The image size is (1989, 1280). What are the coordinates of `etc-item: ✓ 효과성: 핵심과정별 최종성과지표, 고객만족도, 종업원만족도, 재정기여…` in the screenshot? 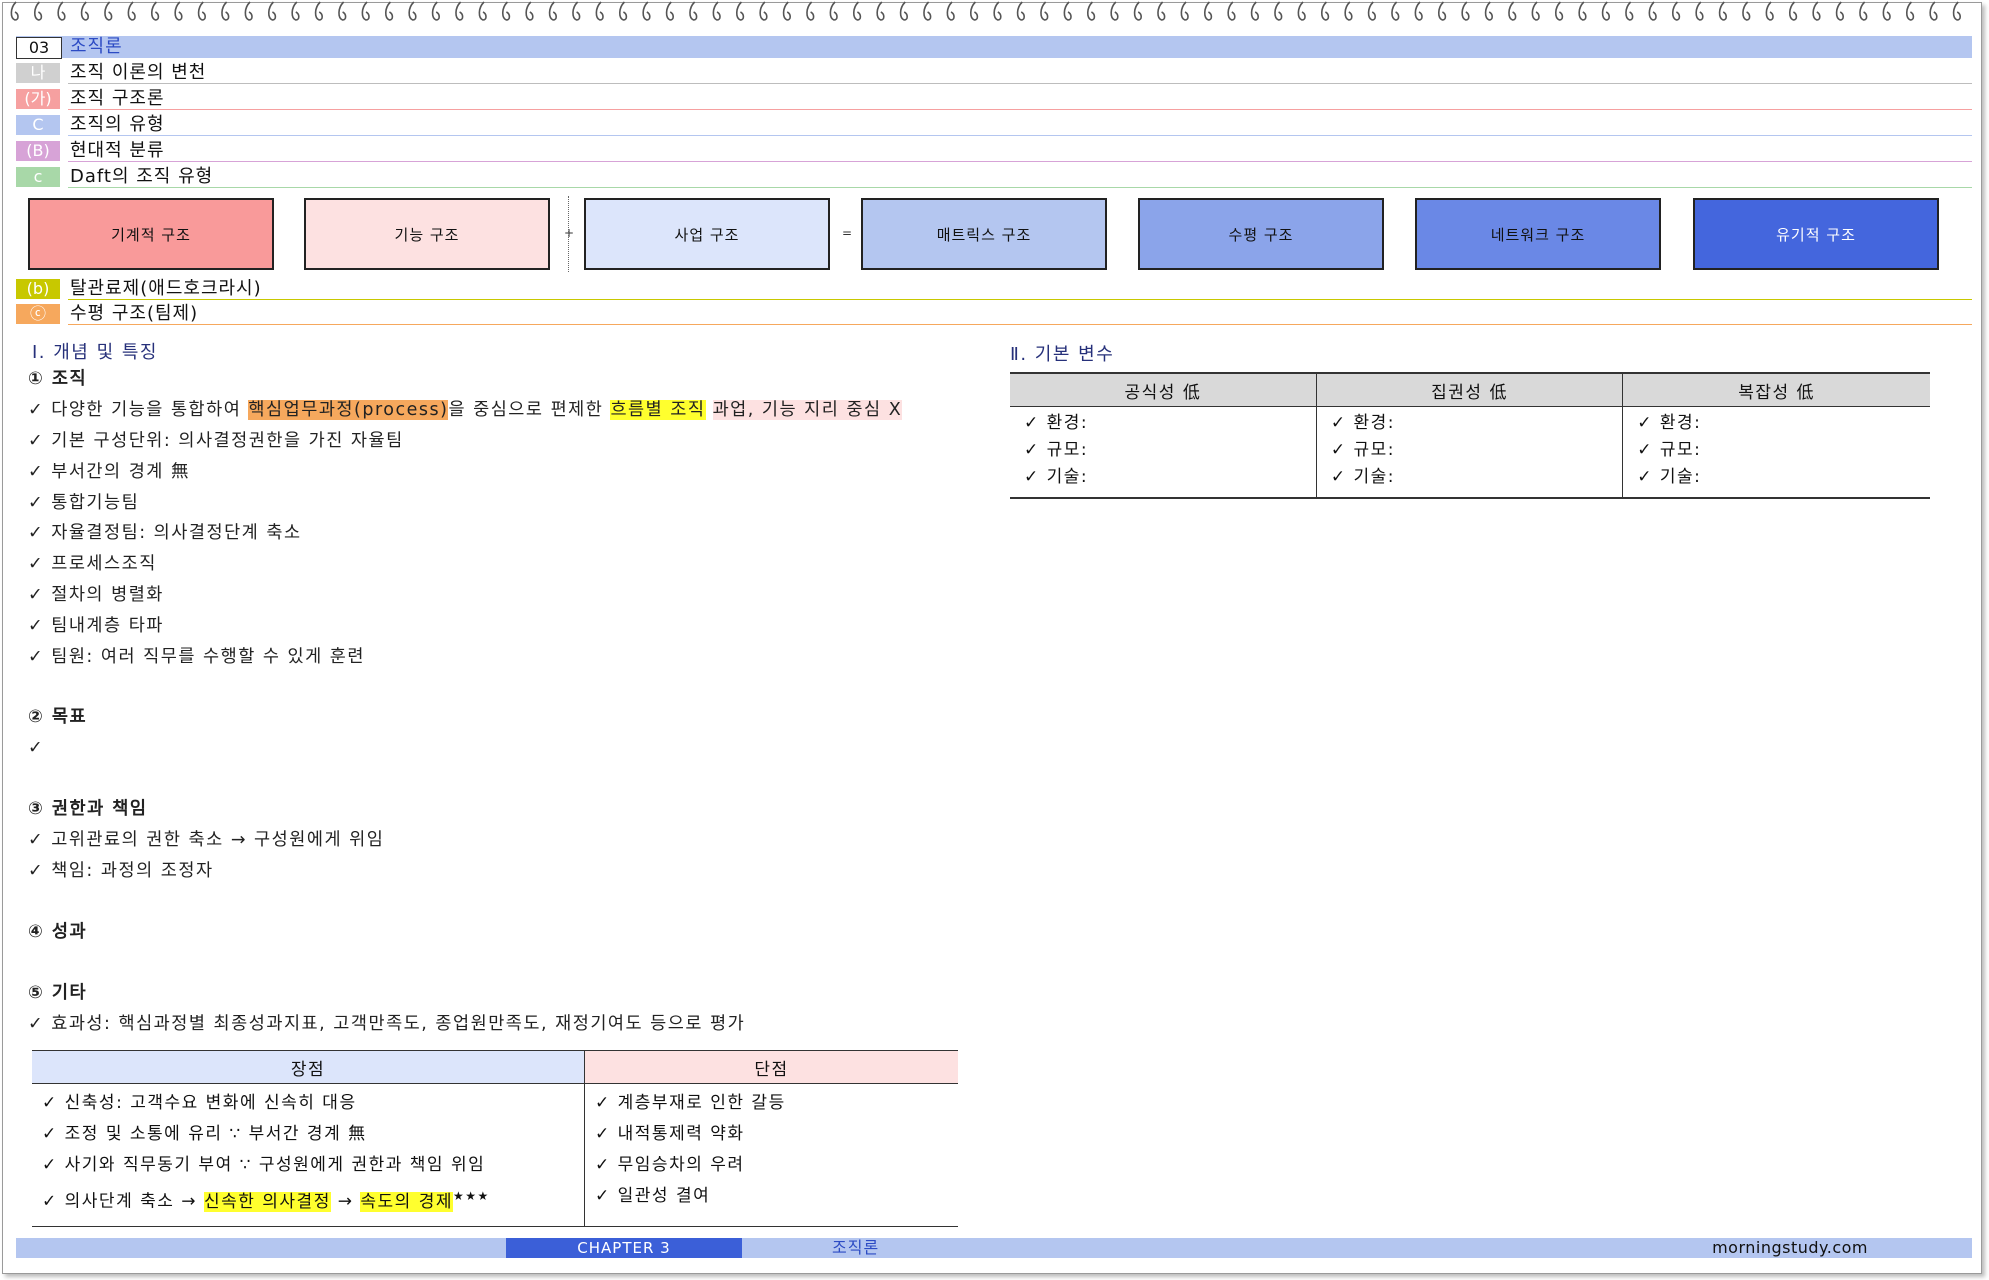 It's located at (387, 1024).